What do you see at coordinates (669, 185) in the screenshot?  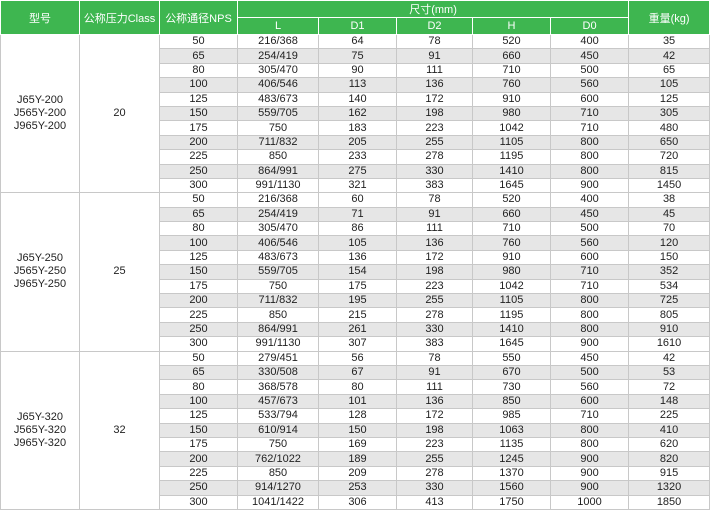 I see `weight-cell: 1450` at bounding box center [669, 185].